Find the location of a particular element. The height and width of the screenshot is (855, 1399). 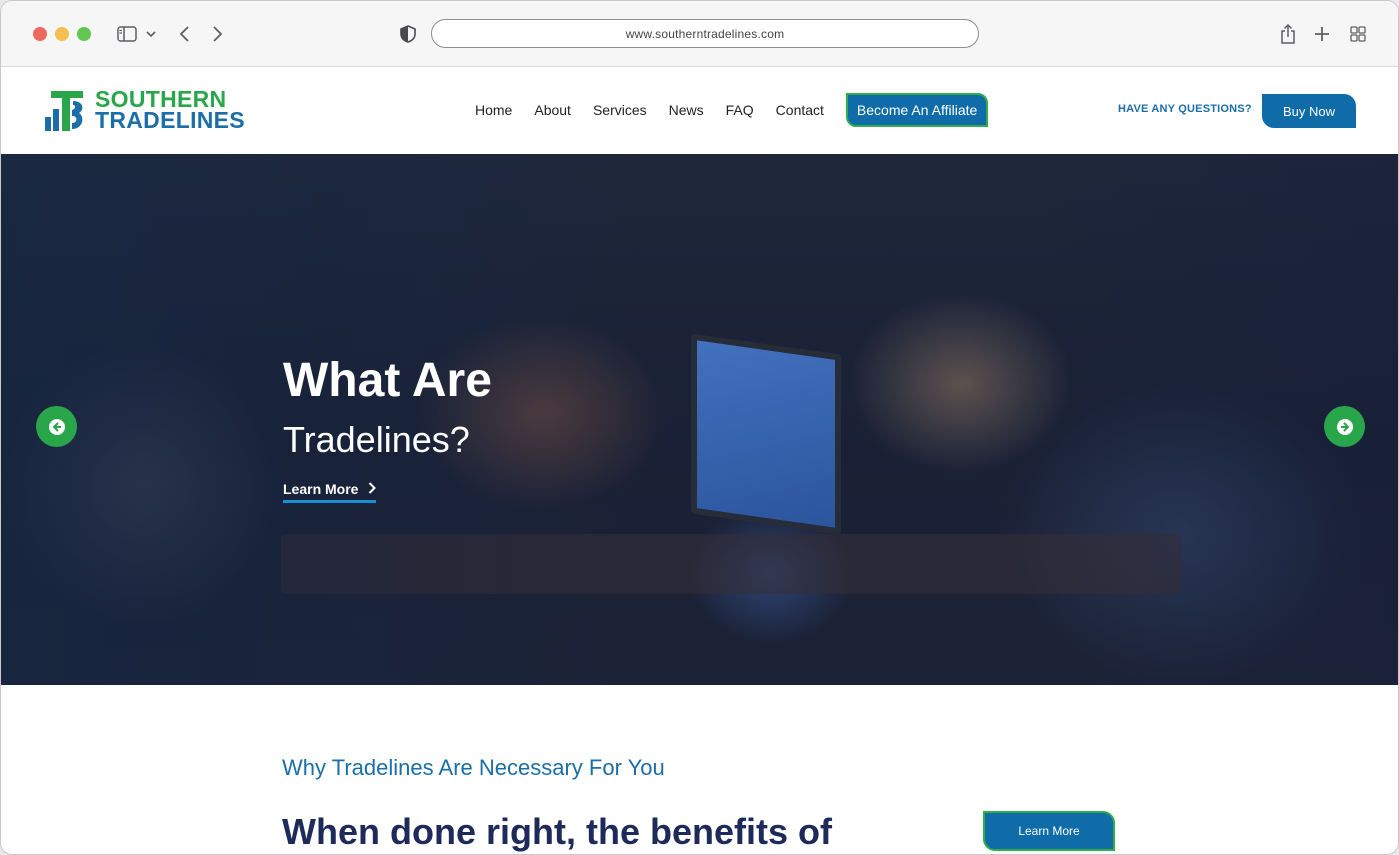

section-eyebrow: Why Tradelines Are Necessary For You is located at coordinates (473, 767).